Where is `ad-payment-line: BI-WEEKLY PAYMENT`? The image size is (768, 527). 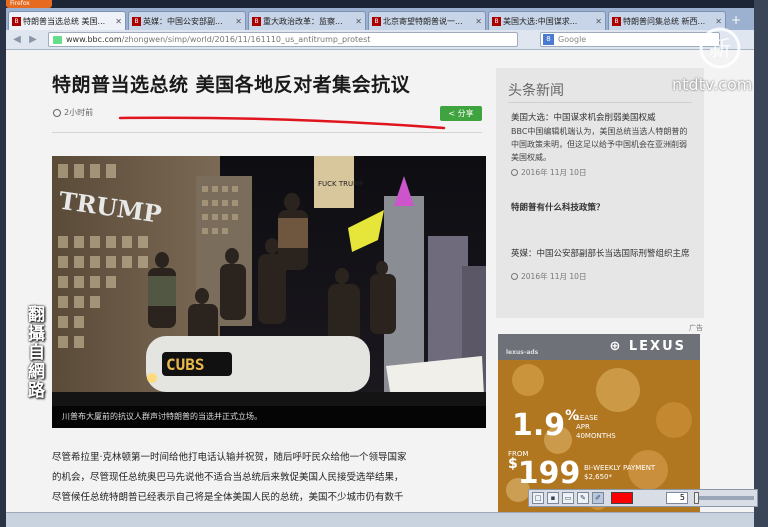 ad-payment-line: BI-WEEKLY PAYMENT is located at coordinates (620, 468).